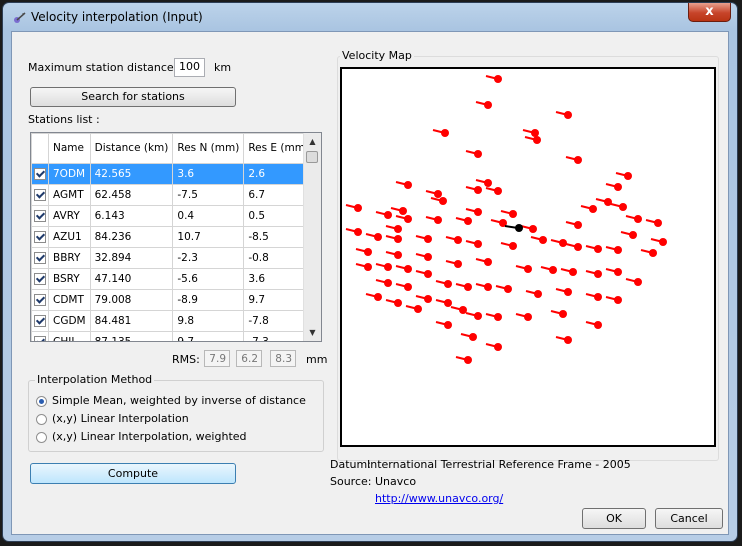 The image size is (742, 546). Describe the element at coordinates (519, 228) in the screenshot. I see `target-point-marker` at that location.